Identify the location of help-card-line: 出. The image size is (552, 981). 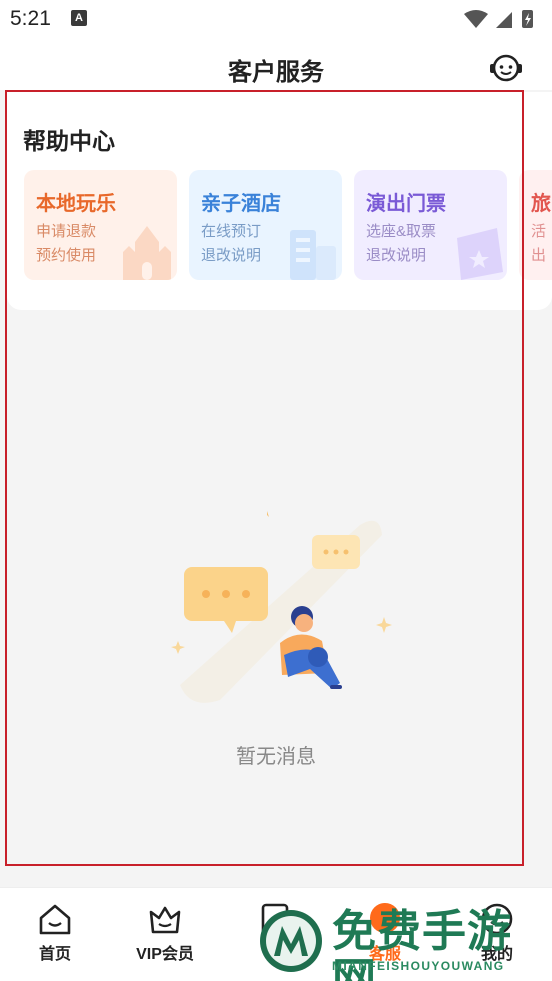
(539, 255).